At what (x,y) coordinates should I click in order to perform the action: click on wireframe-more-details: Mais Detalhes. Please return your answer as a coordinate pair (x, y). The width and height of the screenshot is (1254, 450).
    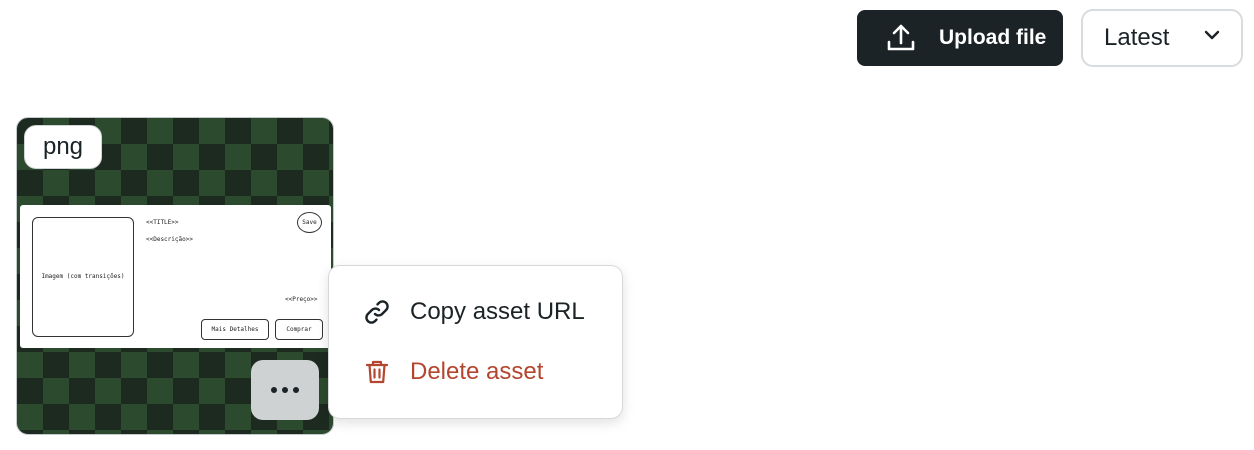
    Looking at the image, I should click on (235, 329).